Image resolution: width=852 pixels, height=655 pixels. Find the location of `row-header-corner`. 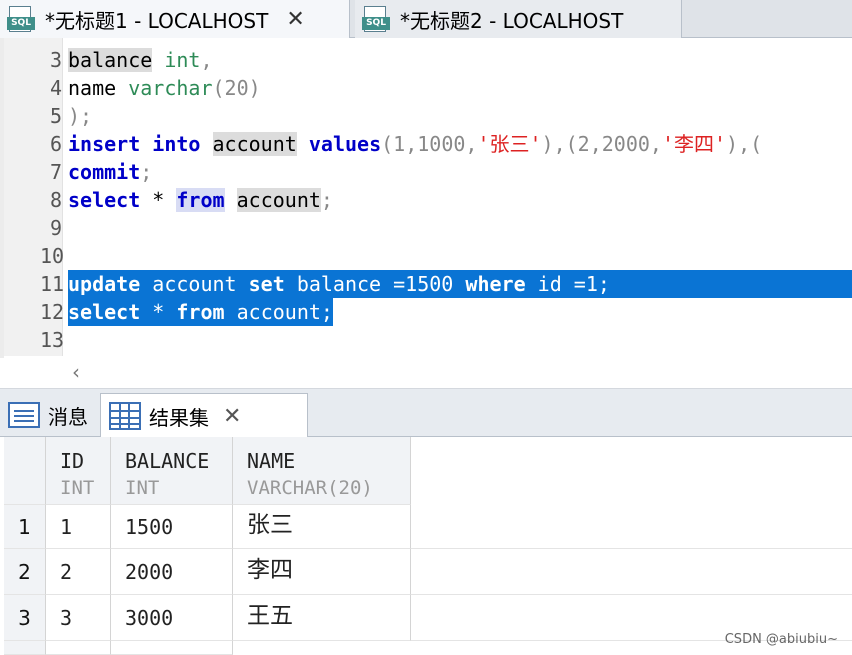

row-header-corner is located at coordinates (25, 471).